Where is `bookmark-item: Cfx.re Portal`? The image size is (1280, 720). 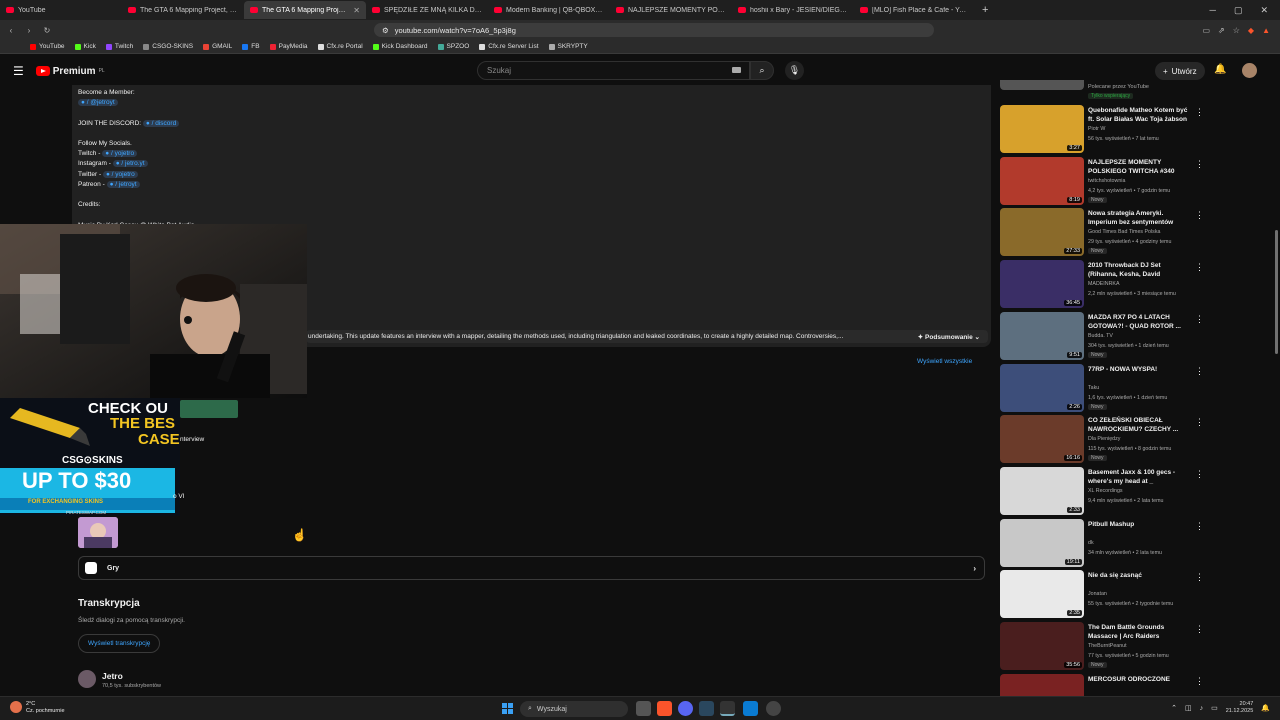
bookmark-item: Cfx.re Portal is located at coordinates (340, 46).